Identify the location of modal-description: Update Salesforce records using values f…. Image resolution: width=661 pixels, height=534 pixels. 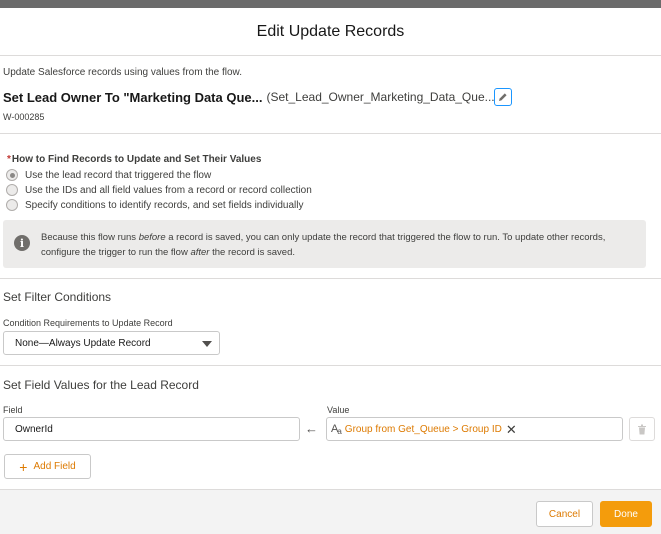
(123, 72).